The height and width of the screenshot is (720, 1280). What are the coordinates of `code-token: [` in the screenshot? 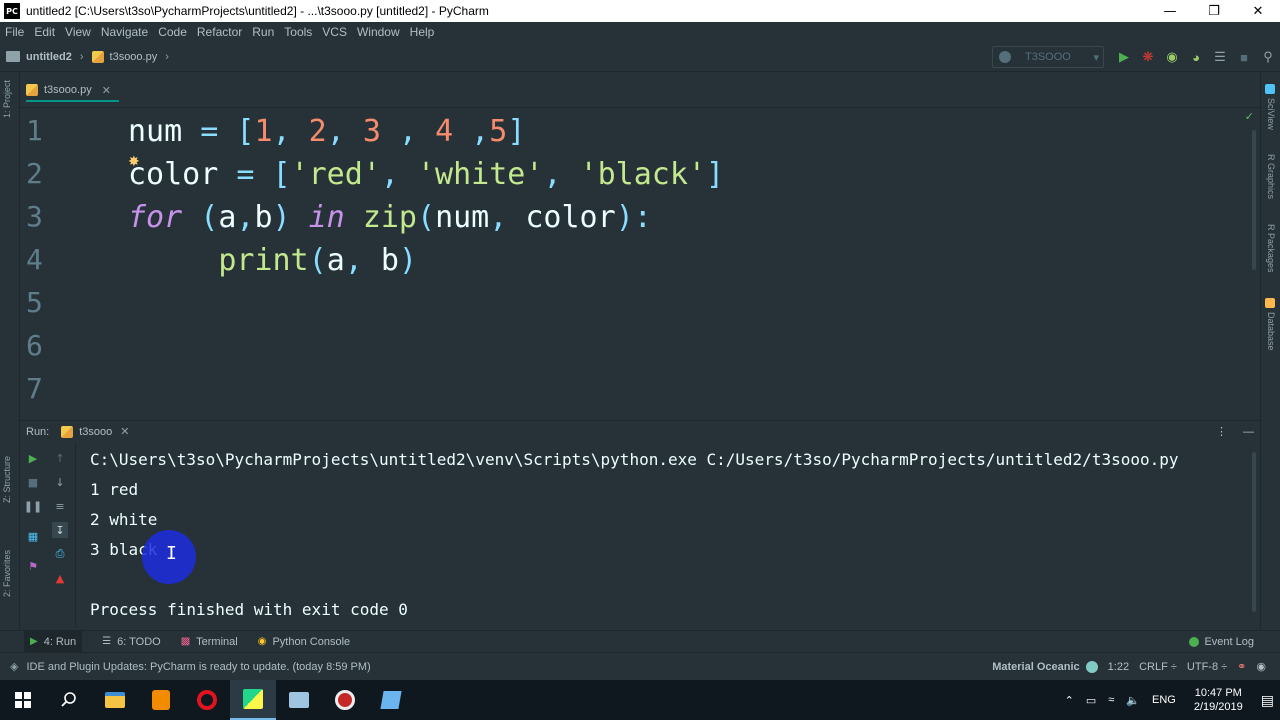 It's located at (281, 174).